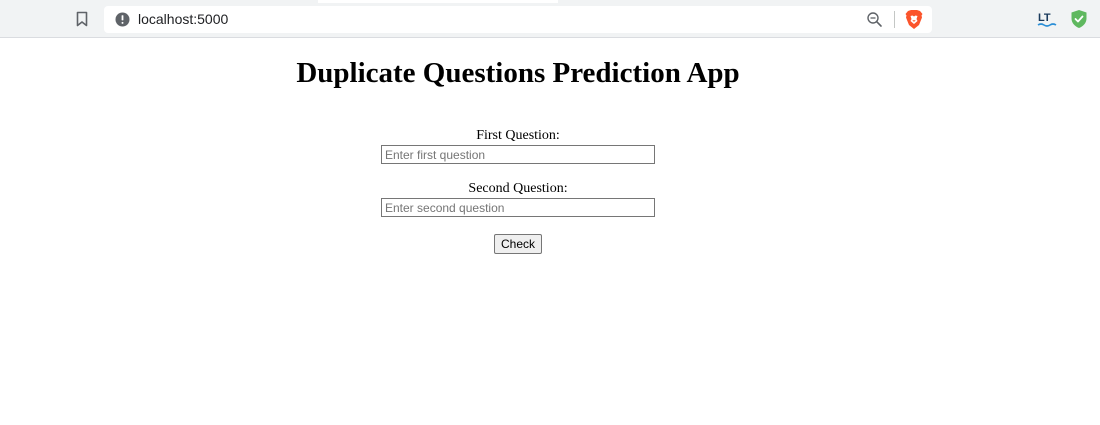 This screenshot has height=425, width=1100. Describe the element at coordinates (438, 1) in the screenshot. I see `active-tab-edge` at that location.